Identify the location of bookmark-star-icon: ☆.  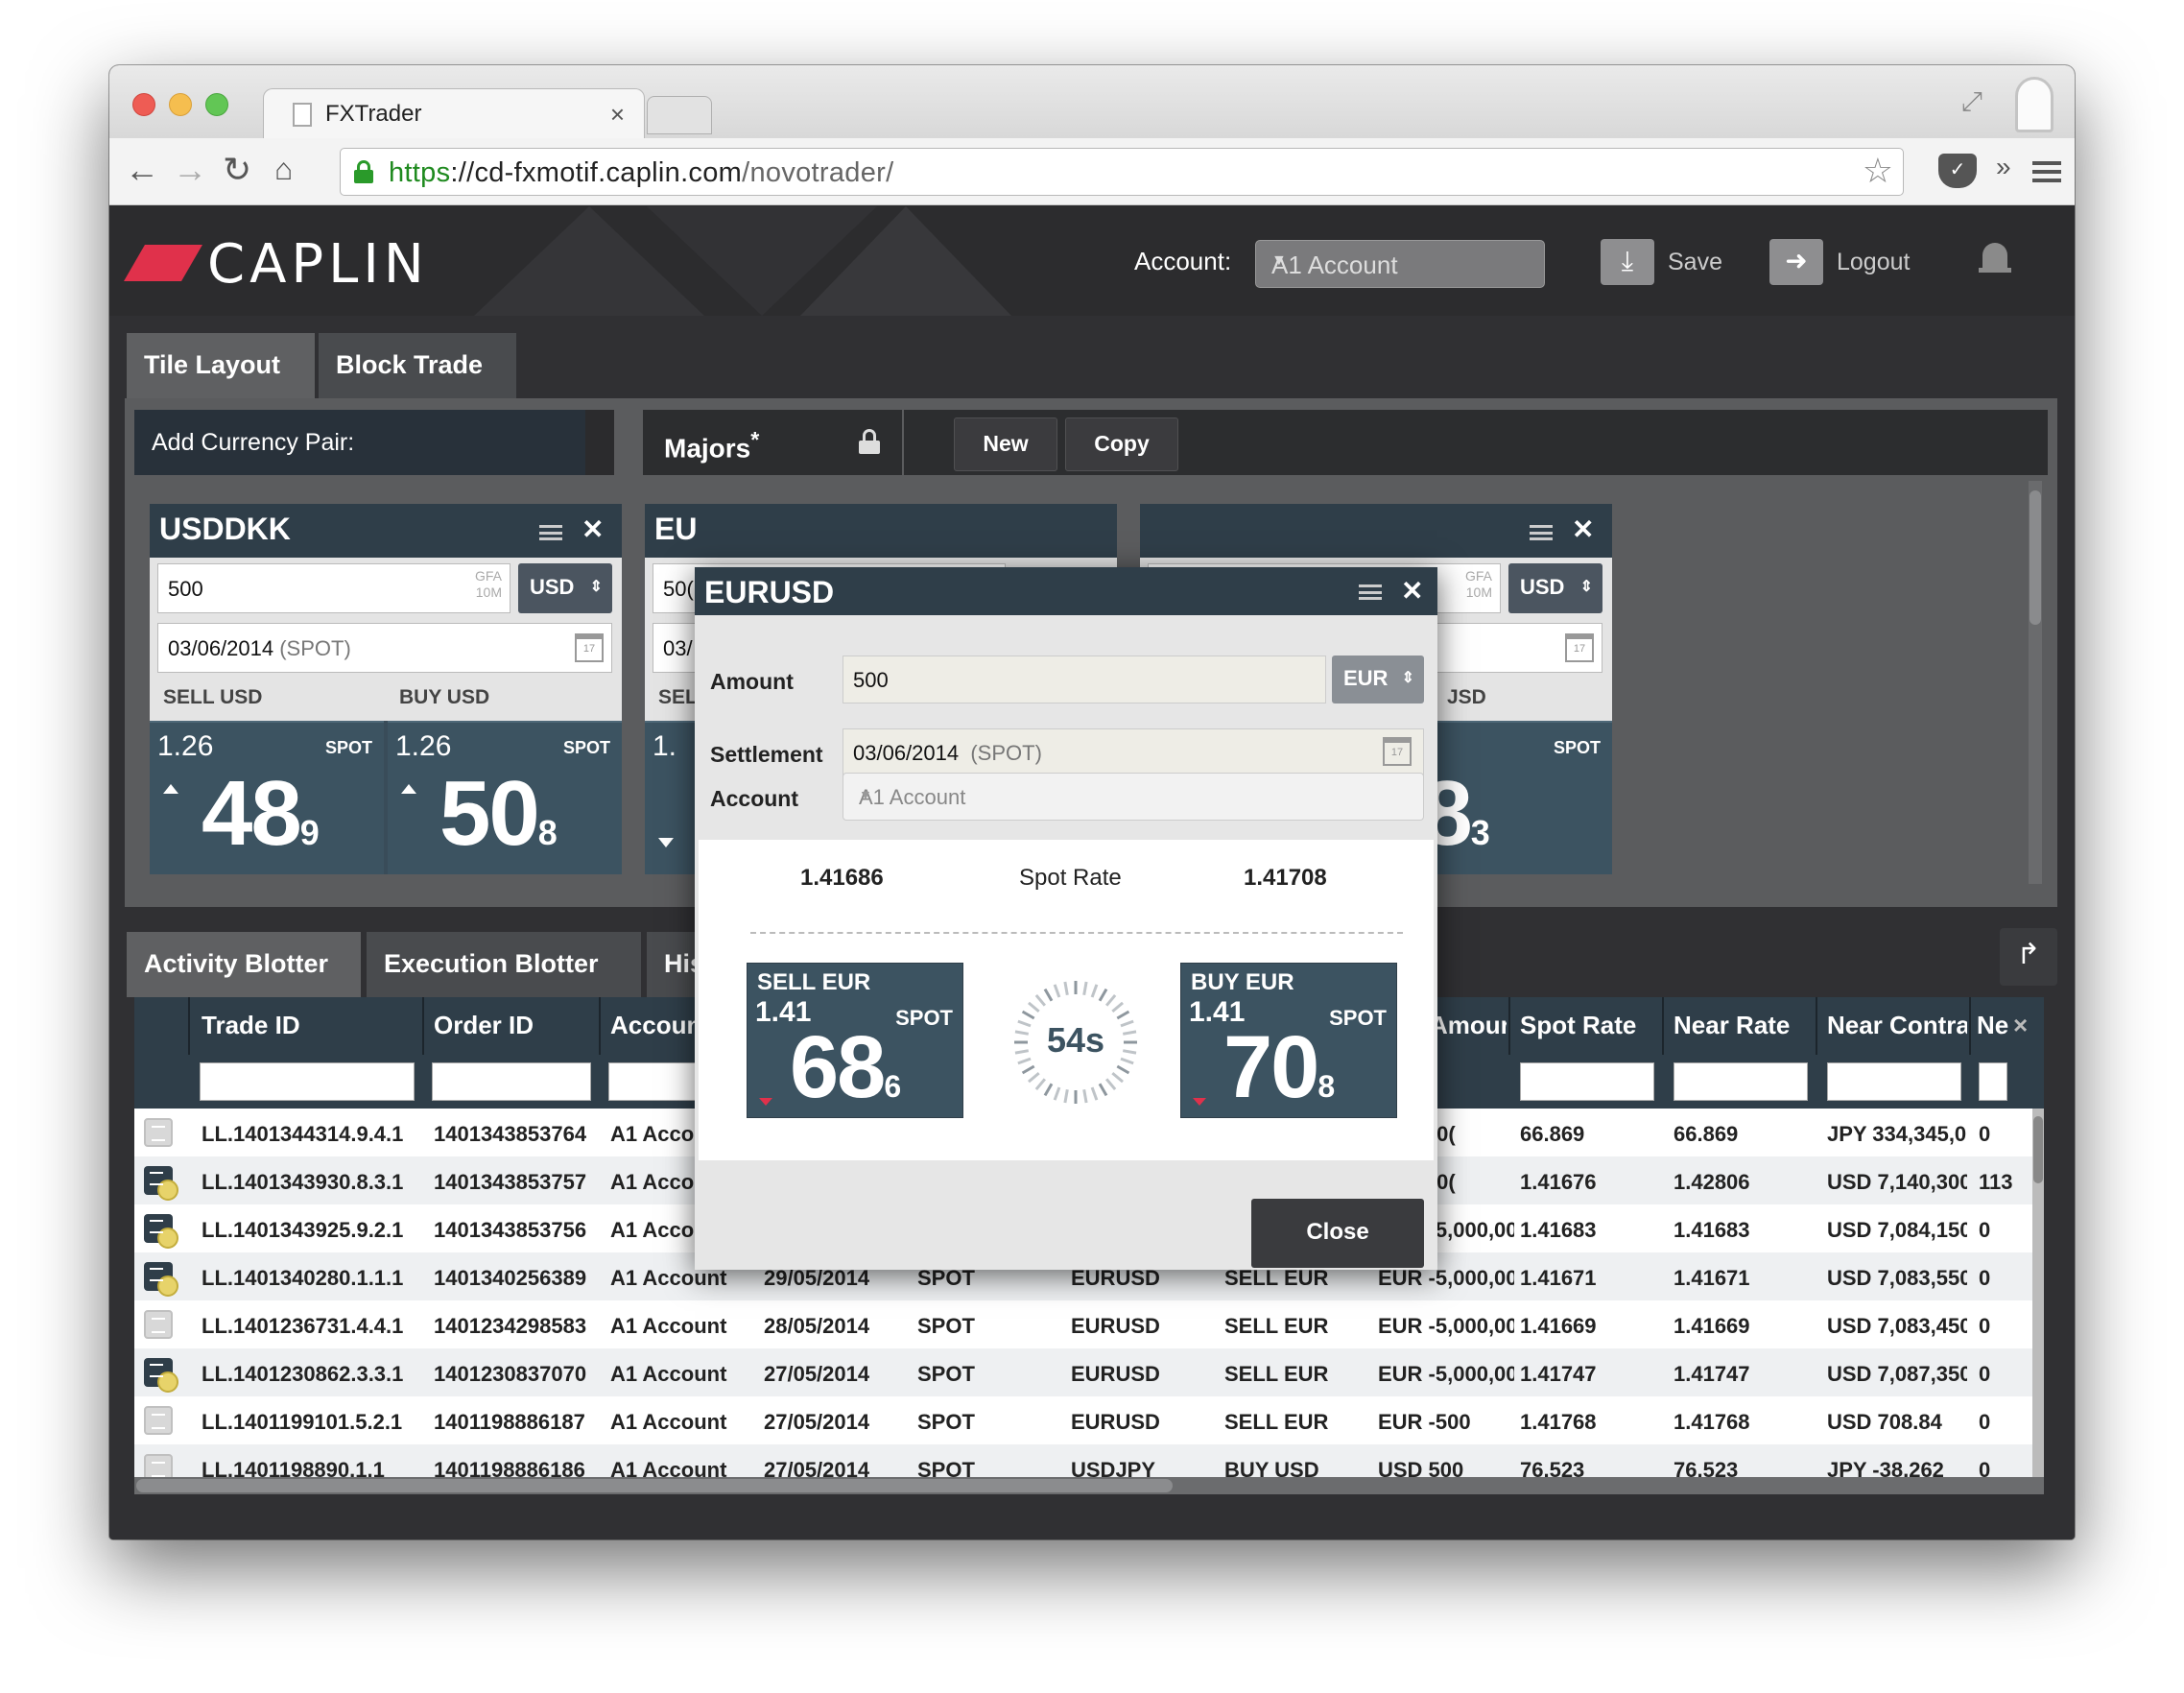
(1878, 171).